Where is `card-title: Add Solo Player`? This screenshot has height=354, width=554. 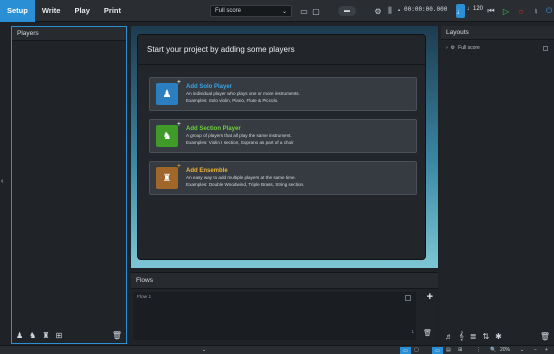 card-title: Add Solo Player is located at coordinates (209, 87).